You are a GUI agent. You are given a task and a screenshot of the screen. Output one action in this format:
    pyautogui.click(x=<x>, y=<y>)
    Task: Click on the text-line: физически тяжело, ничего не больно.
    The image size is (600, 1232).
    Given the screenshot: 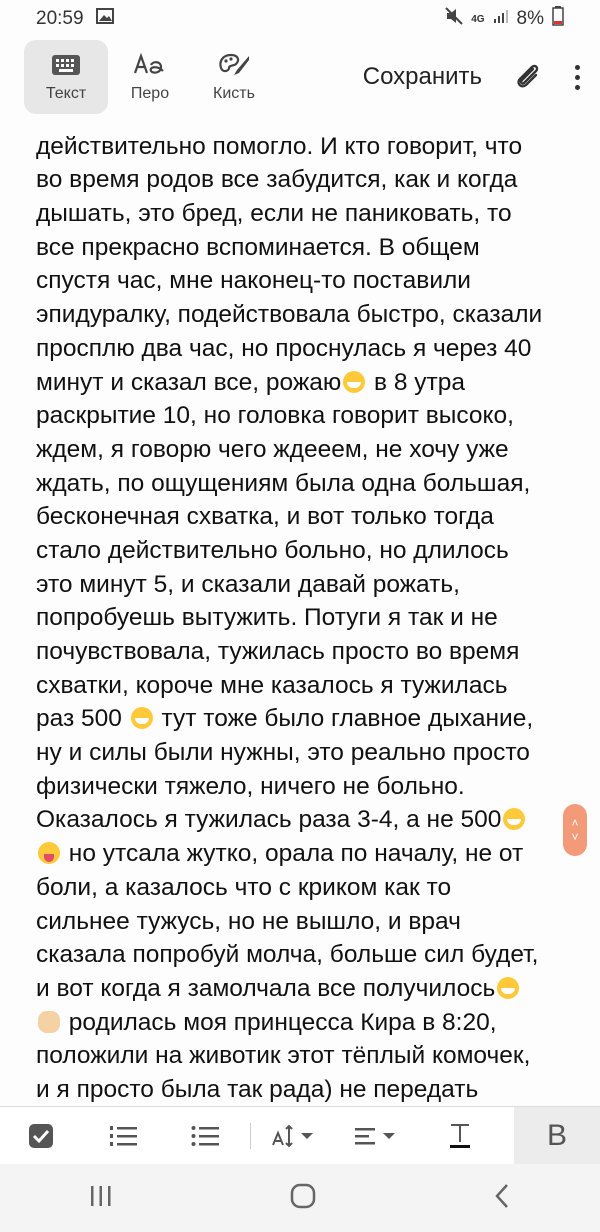 What is the action you would take?
    pyautogui.click(x=250, y=786)
    